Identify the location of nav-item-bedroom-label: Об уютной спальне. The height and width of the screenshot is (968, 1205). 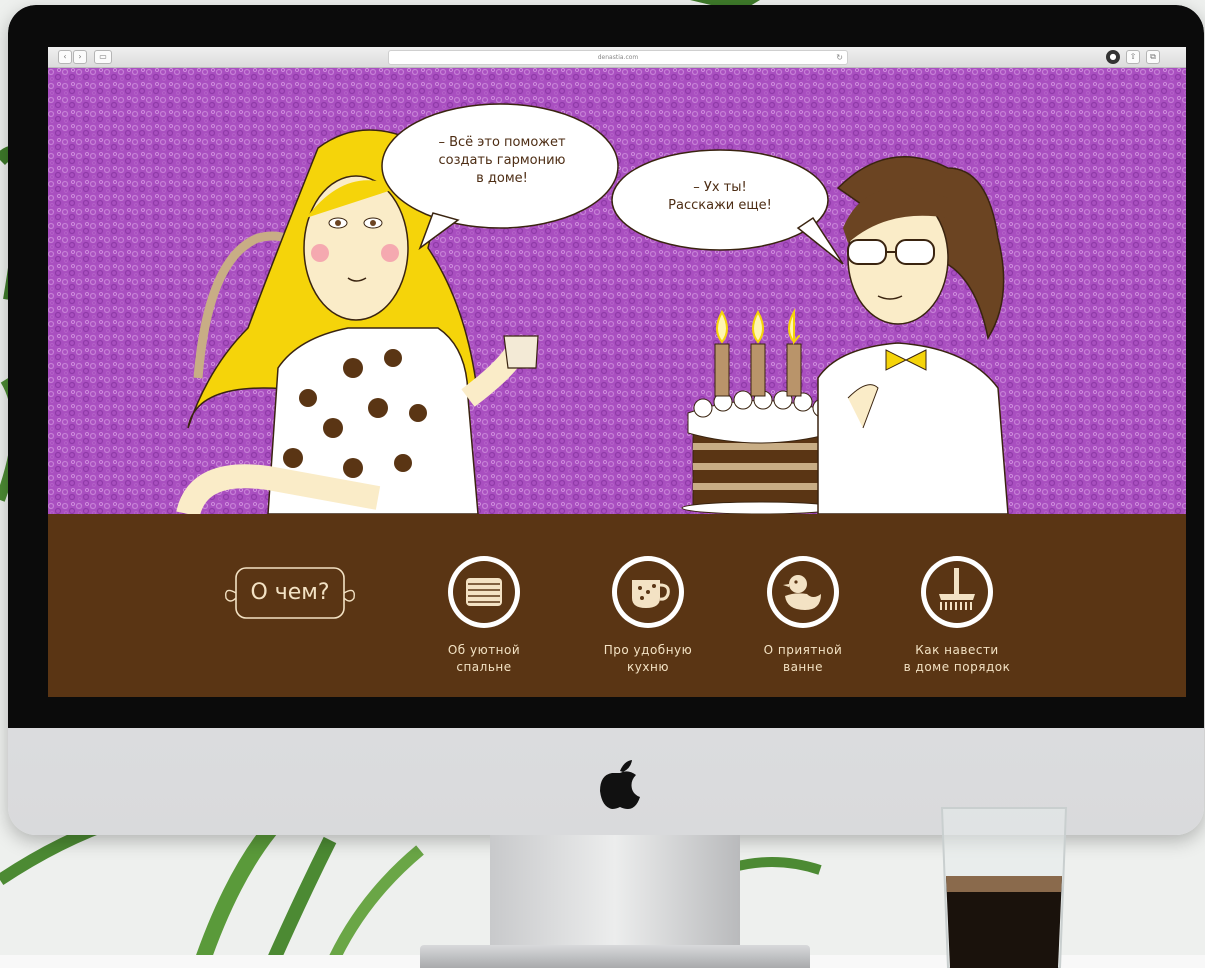
(484, 658).